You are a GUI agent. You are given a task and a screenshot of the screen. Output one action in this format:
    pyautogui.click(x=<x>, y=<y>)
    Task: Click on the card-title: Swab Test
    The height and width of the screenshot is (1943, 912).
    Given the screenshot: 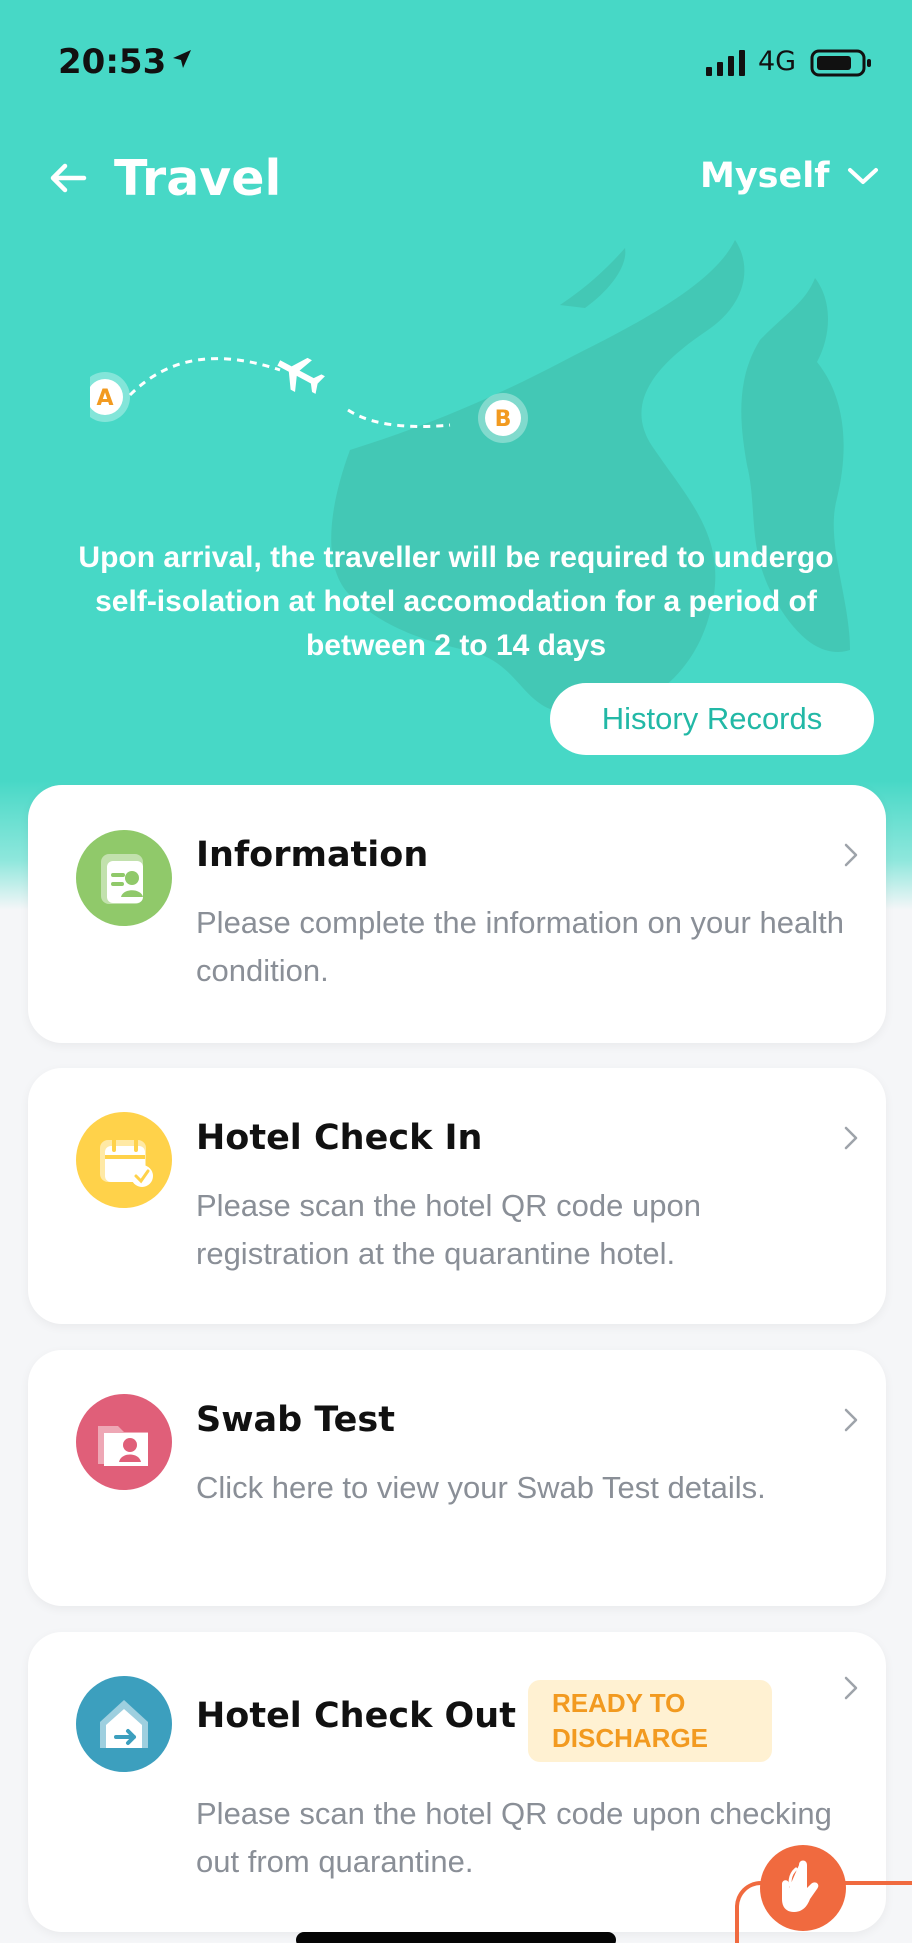 What is the action you would take?
    pyautogui.click(x=295, y=1420)
    